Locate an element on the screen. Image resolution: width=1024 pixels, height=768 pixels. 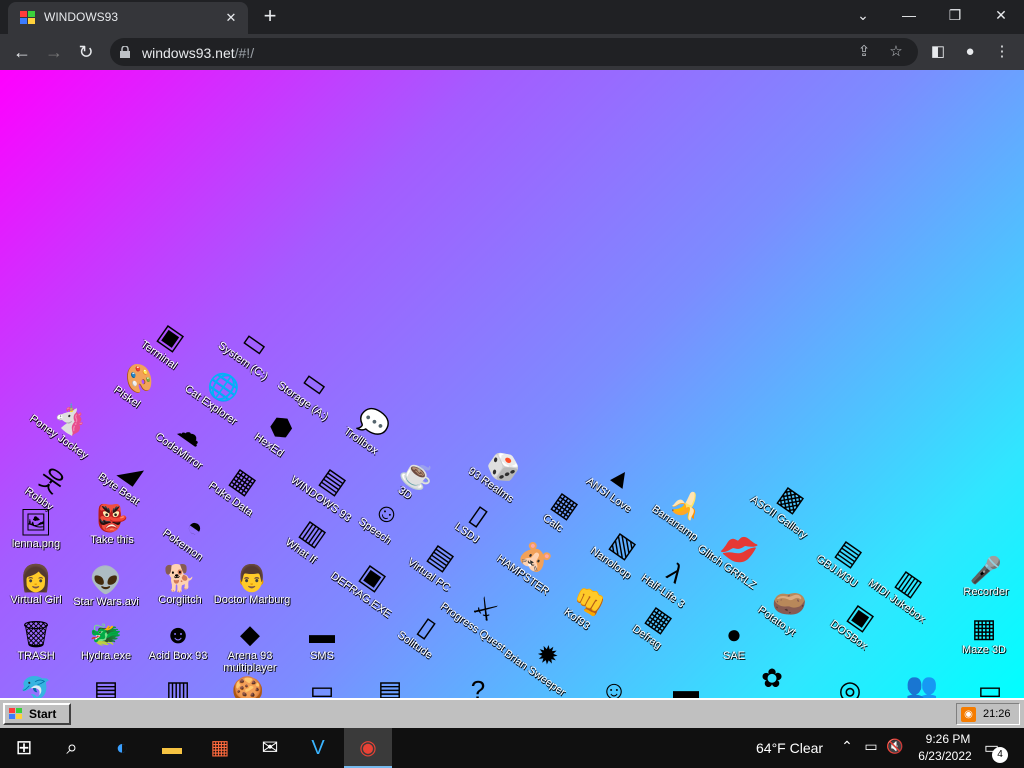
partial-icon-manual: ▥ is located at coordinates (178, 686).